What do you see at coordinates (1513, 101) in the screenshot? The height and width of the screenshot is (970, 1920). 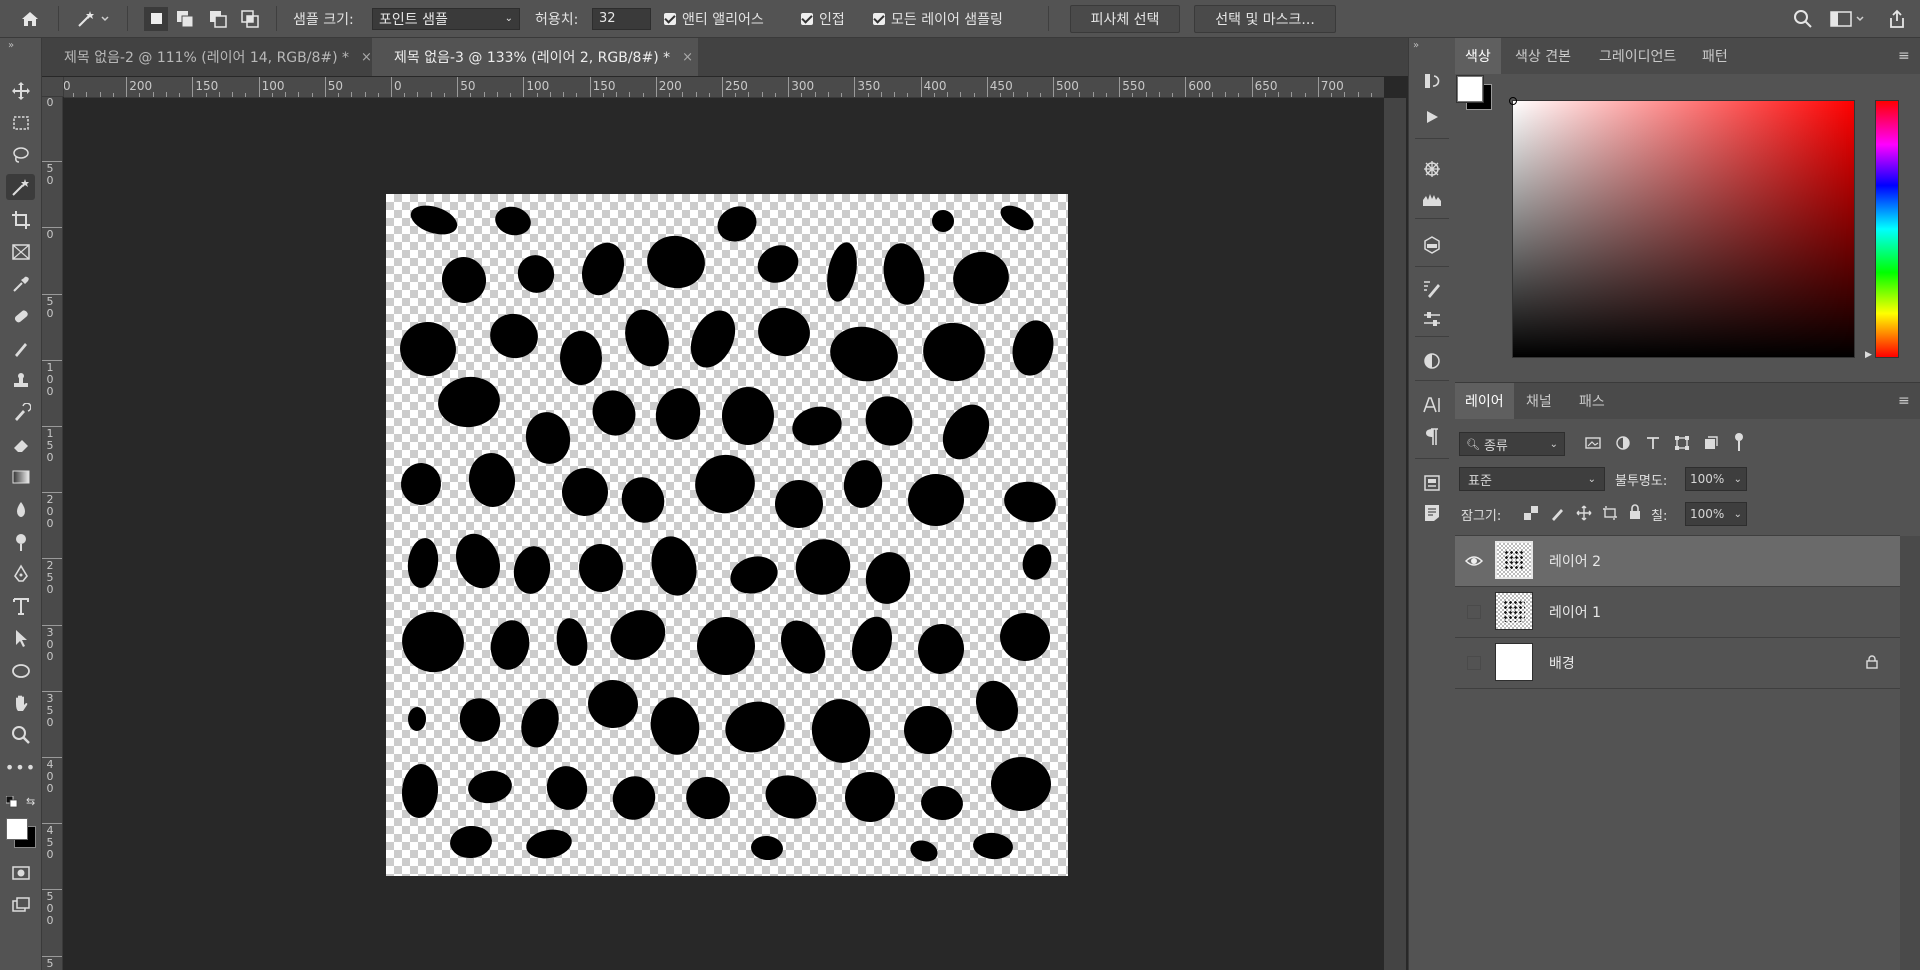 I see `color-picker-handle` at bounding box center [1513, 101].